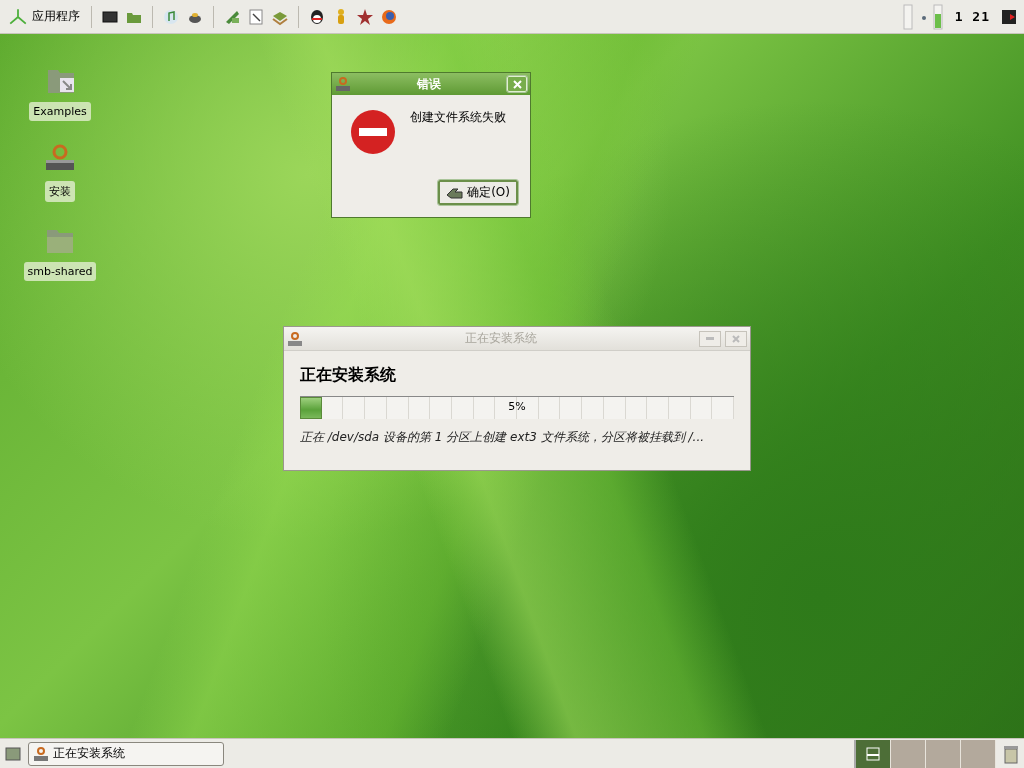 This screenshot has width=1024, height=768. Describe the element at coordinates (348, 375) in the screenshot. I see `install-heading: 正在安装系统` at that location.